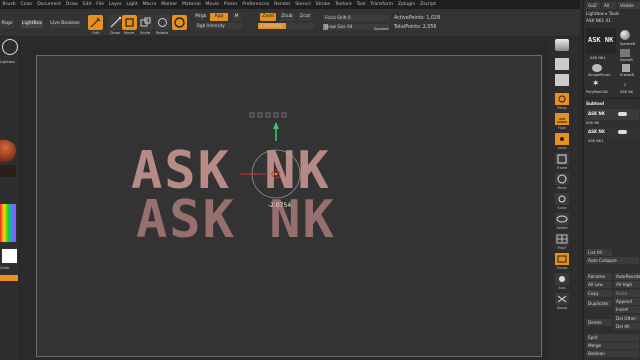 This screenshot has width=640, height=360. What do you see at coordinates (212, 4) in the screenshot?
I see `menu-item-movie: Movie` at bounding box center [212, 4].